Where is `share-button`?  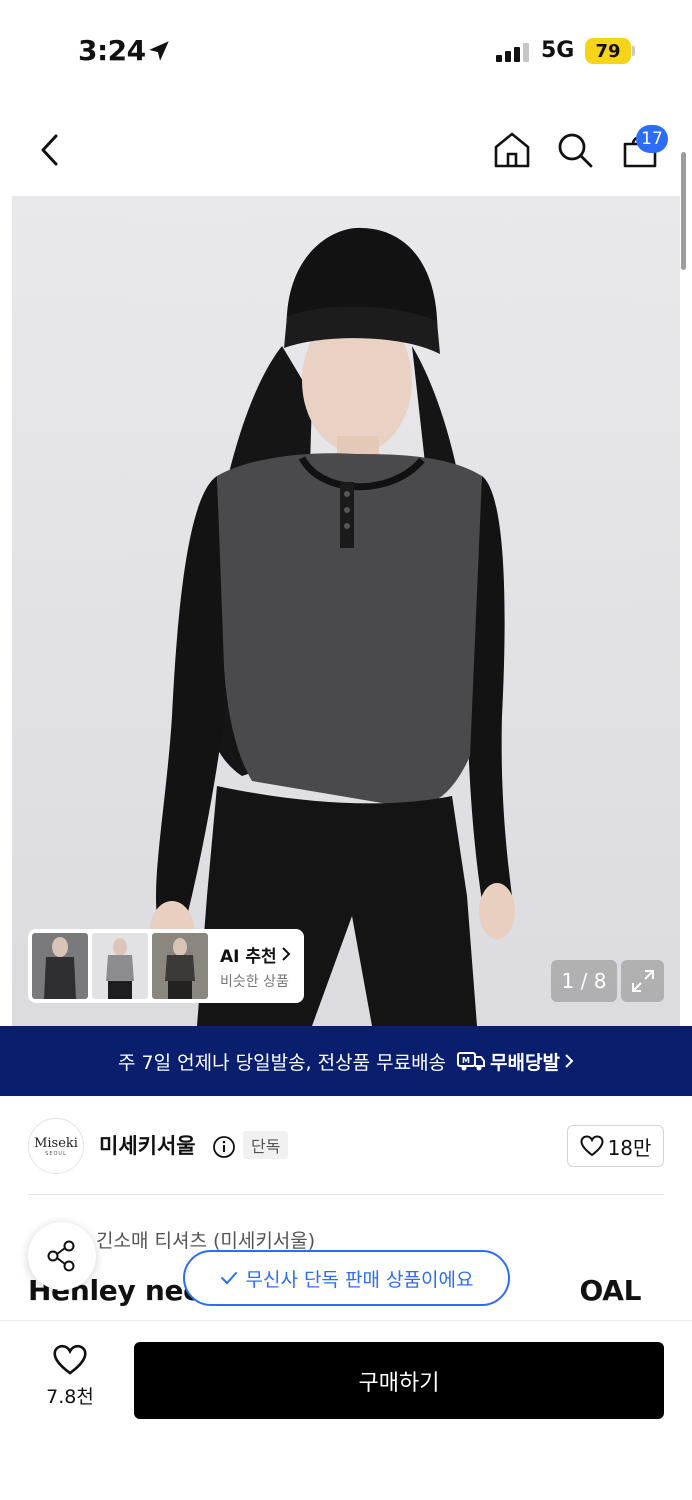 share-button is located at coordinates (62, 1256).